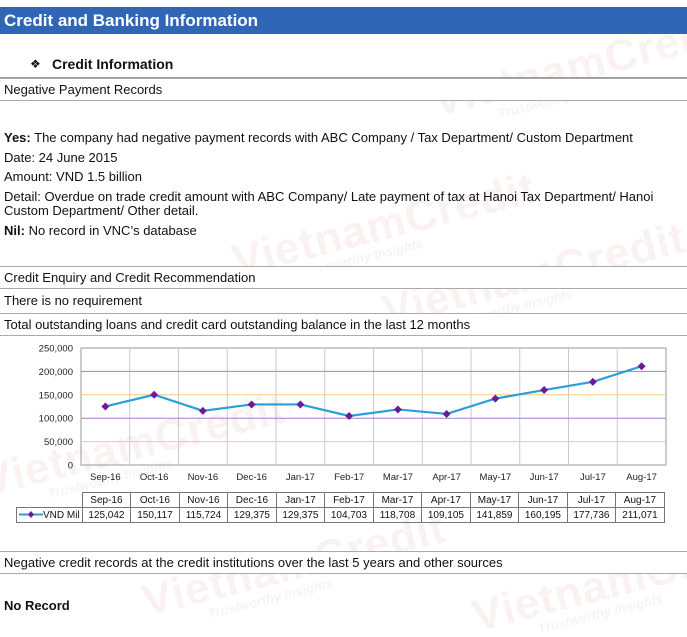 This screenshot has width=687, height=637. What do you see at coordinates (155, 515) in the screenshot?
I see `table-value-cell: 150,117` at bounding box center [155, 515].